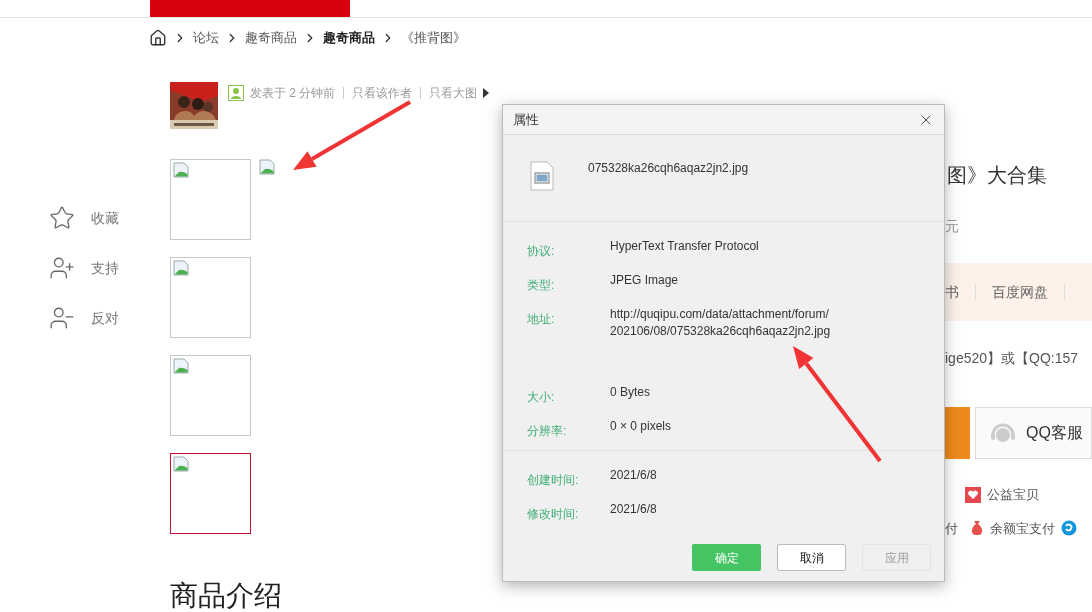 This screenshot has height=612, width=1092. What do you see at coordinates (1013, 495) in the screenshot?
I see `badge-label: 公益宝贝` at bounding box center [1013, 495].